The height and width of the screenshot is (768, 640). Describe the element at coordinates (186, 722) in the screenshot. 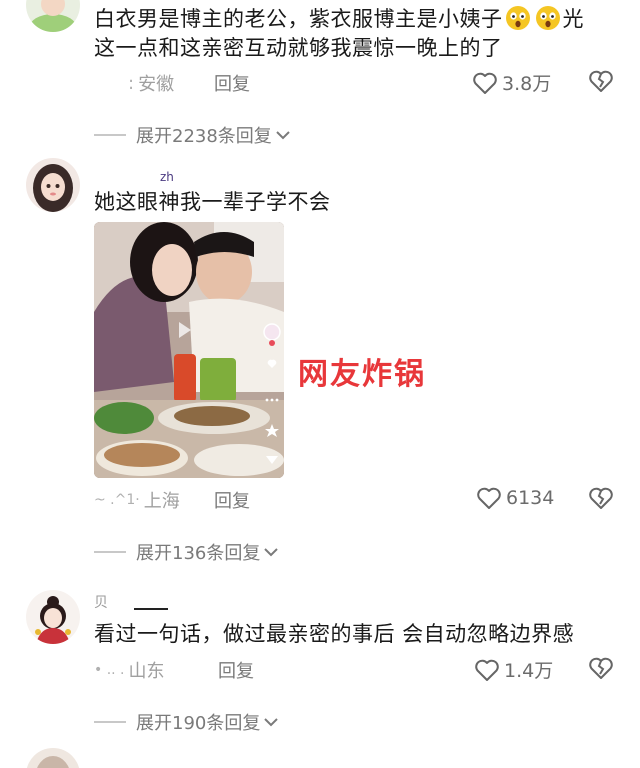

I see `expand-replies-button: 展开190条回复` at that location.